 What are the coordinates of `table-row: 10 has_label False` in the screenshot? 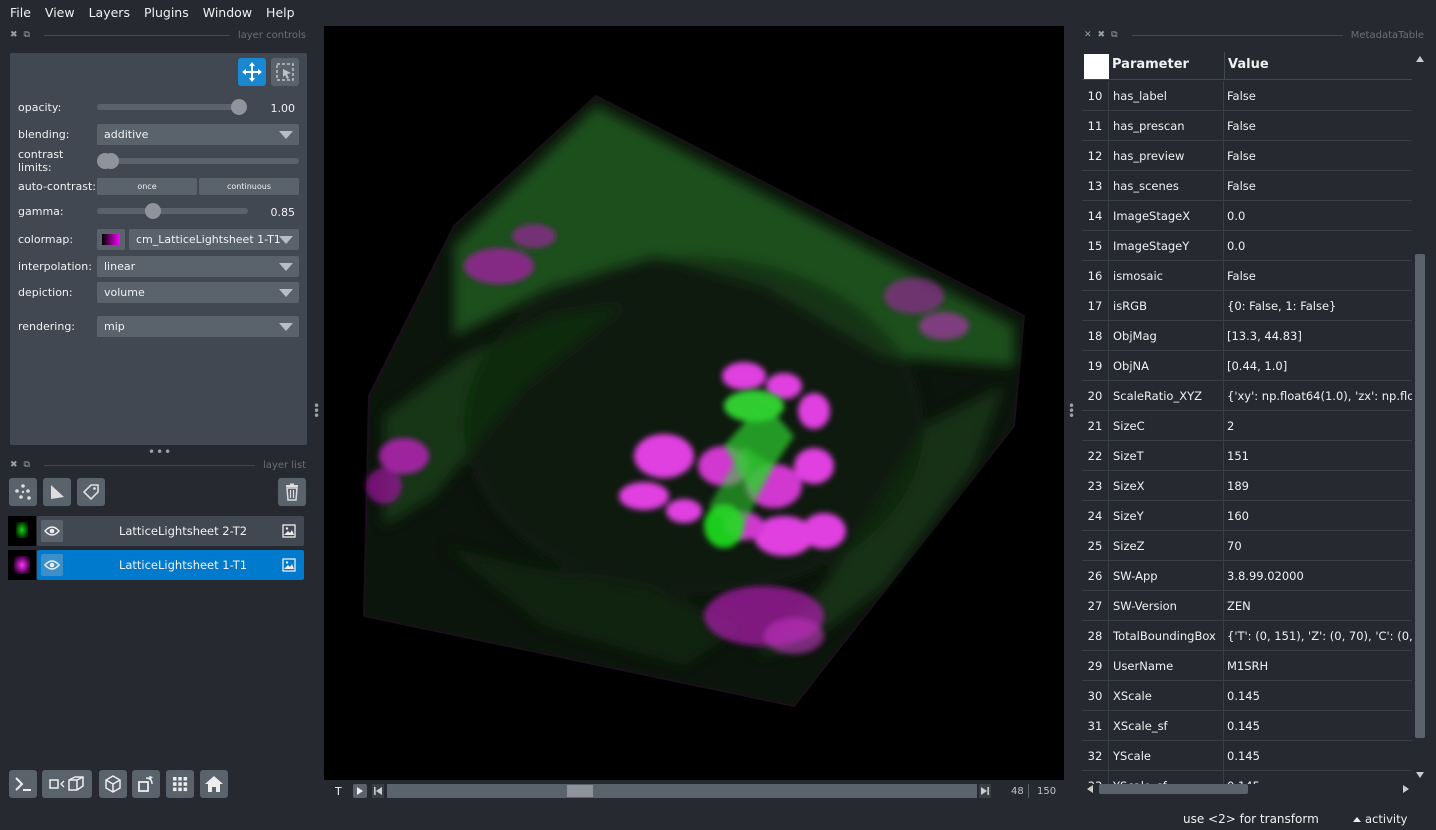 It's located at (1247, 95).